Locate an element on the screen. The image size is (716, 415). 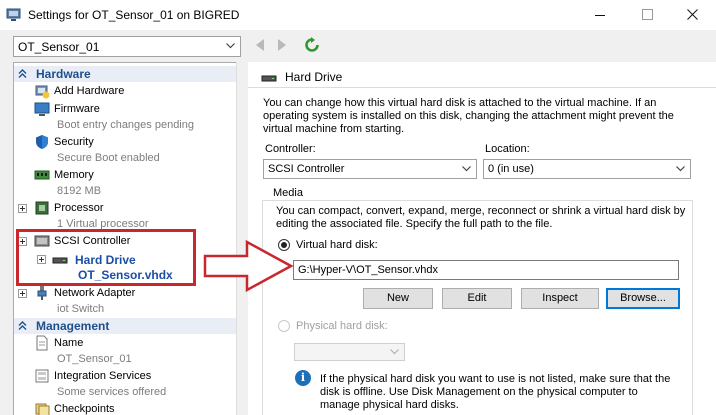
hardware-section-label: Hardware is located at coordinates (63, 74).